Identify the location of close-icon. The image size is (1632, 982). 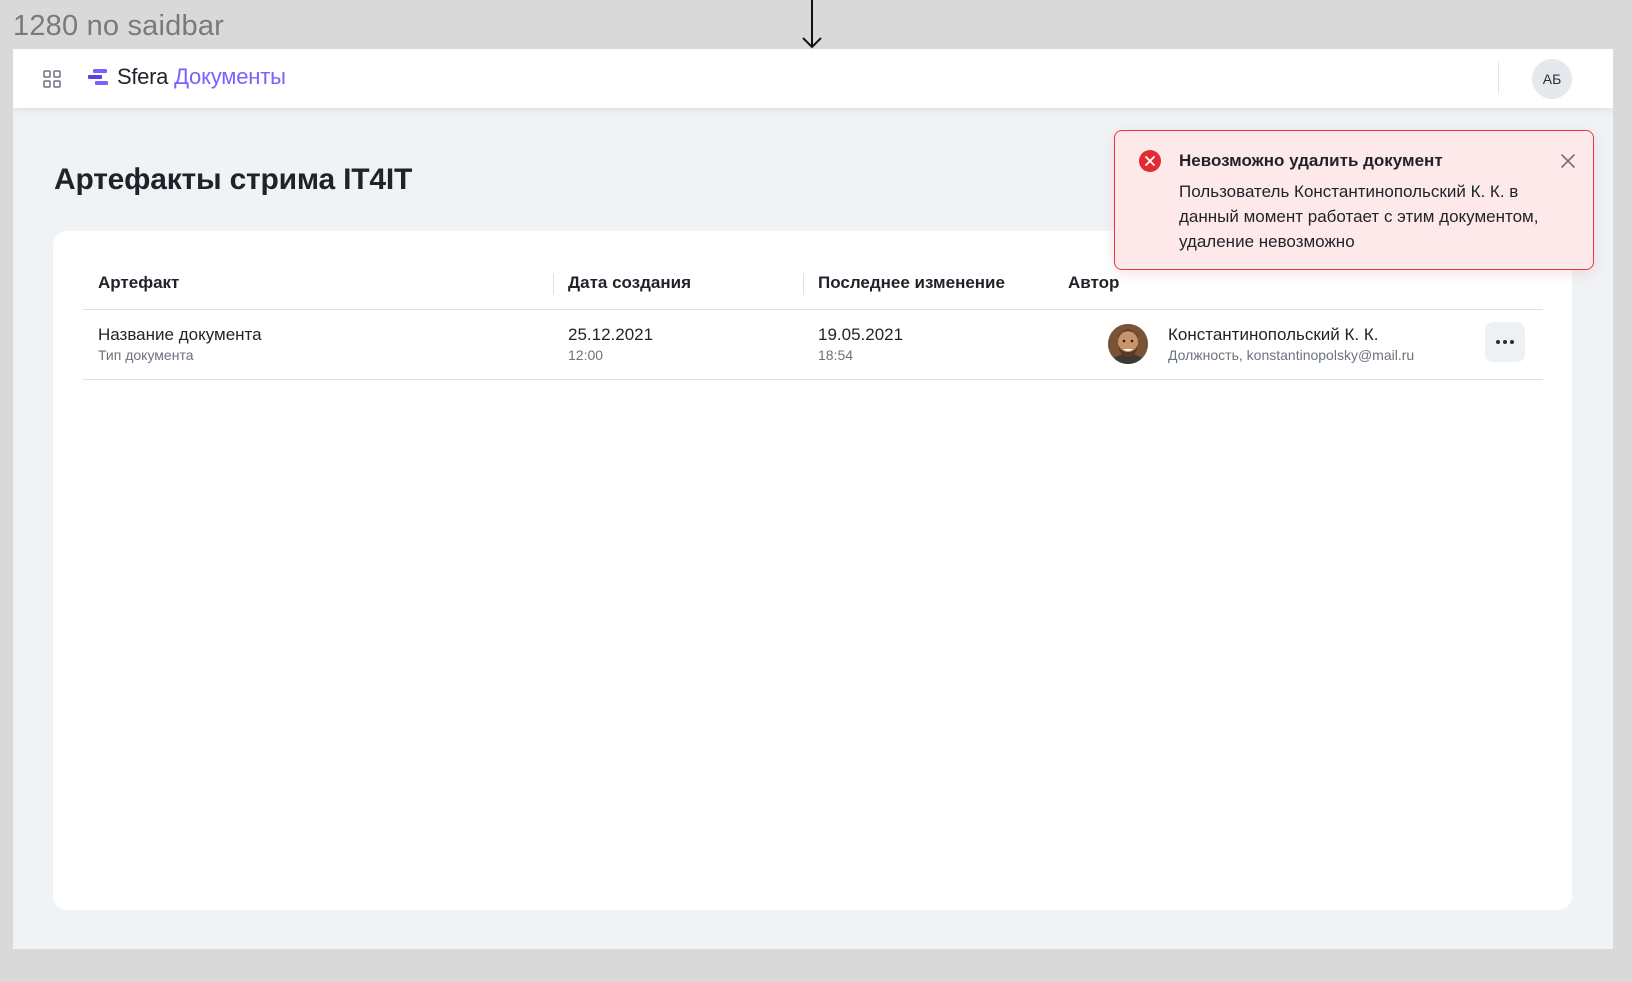
(1568, 161).